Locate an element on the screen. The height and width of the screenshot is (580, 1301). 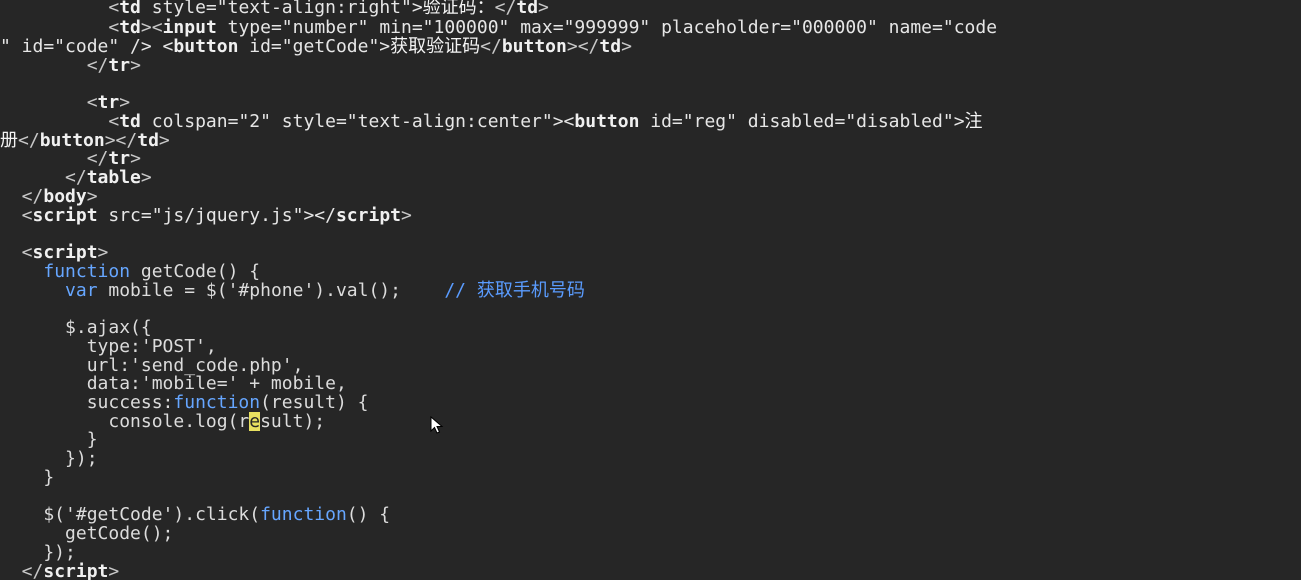
code-line: <script src="js/jquery.js"></script> is located at coordinates (206, 215).